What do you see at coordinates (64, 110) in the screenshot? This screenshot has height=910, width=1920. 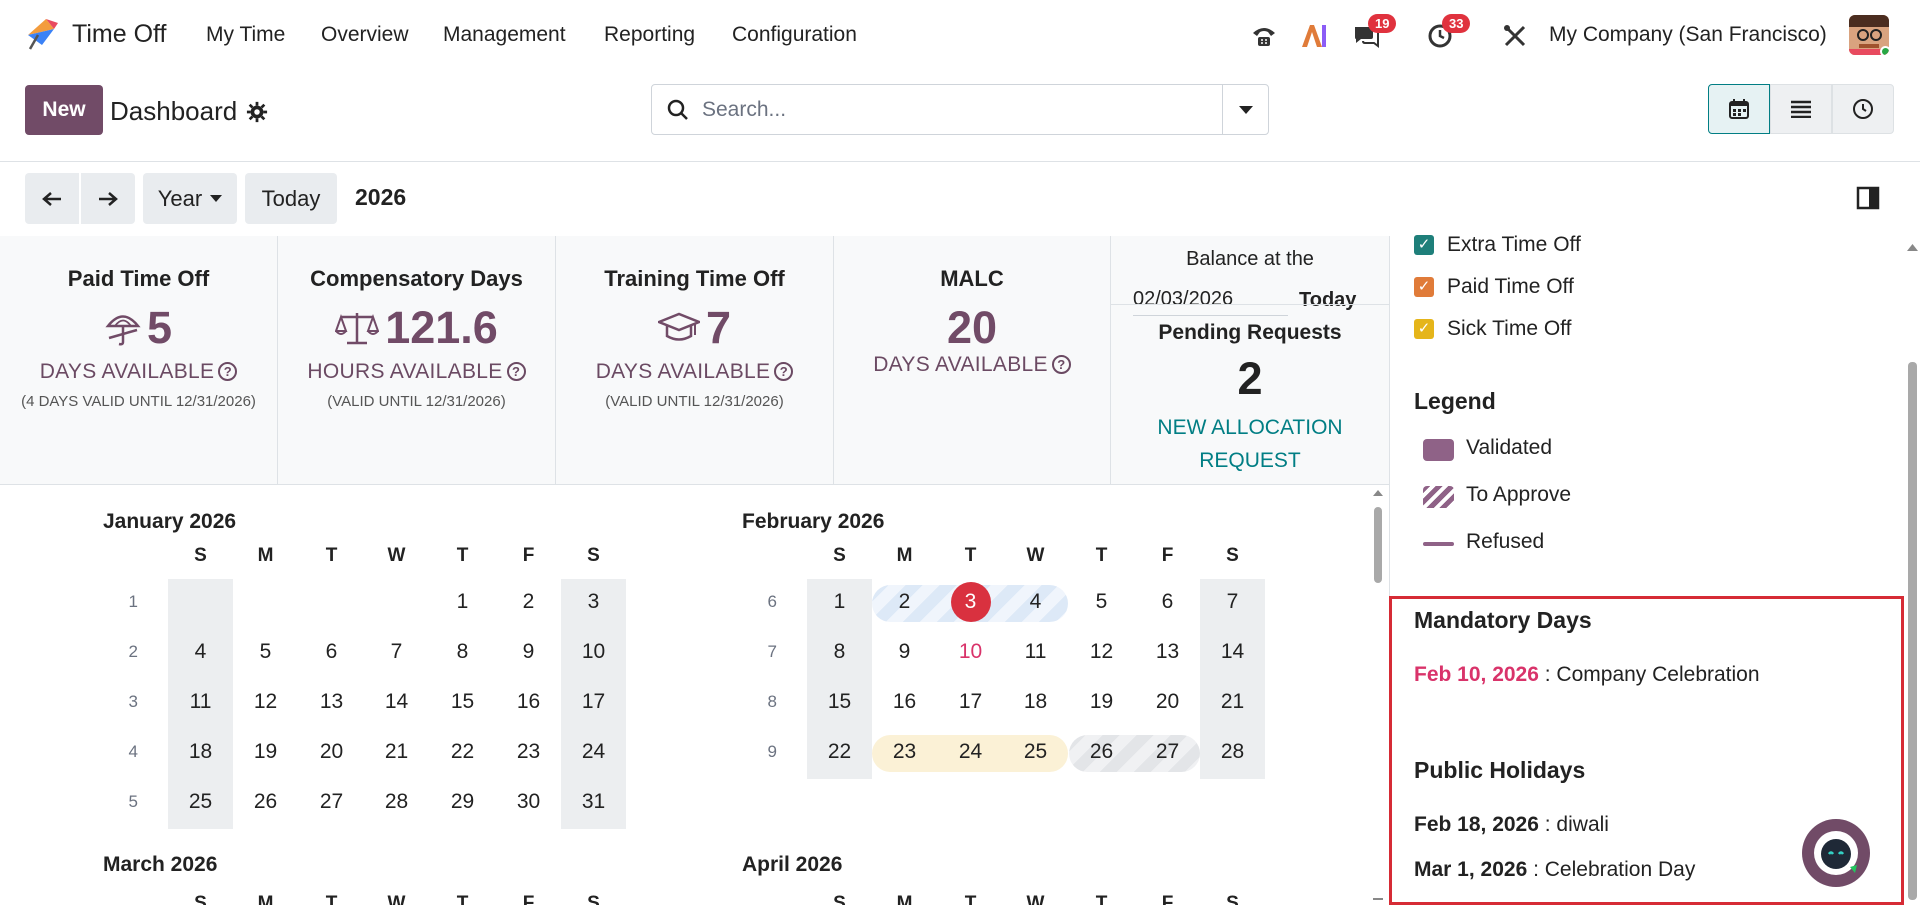 I see `new-button: New` at bounding box center [64, 110].